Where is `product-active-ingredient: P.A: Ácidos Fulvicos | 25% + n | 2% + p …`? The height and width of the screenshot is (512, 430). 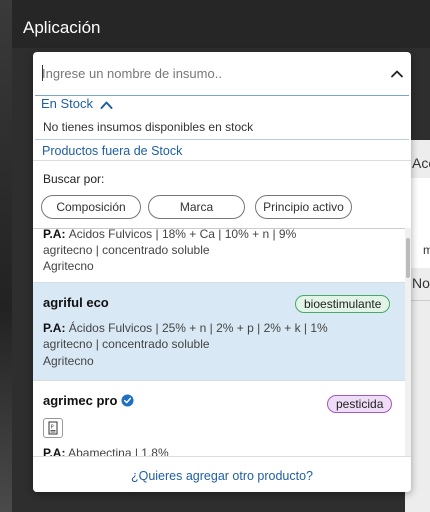 product-active-ingredient: P.A: Ácidos Fulvicos | 25% + n | 2% + p … is located at coordinates (185, 328).